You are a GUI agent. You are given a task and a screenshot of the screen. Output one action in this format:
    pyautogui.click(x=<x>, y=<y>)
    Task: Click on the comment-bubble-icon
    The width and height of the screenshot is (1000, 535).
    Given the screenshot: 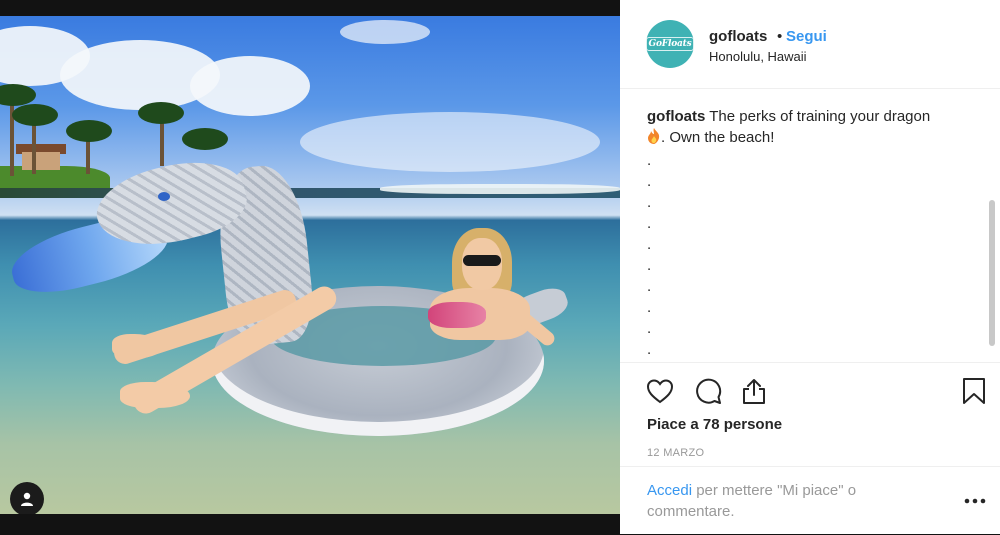 What is the action you would take?
    pyautogui.click(x=709, y=391)
    